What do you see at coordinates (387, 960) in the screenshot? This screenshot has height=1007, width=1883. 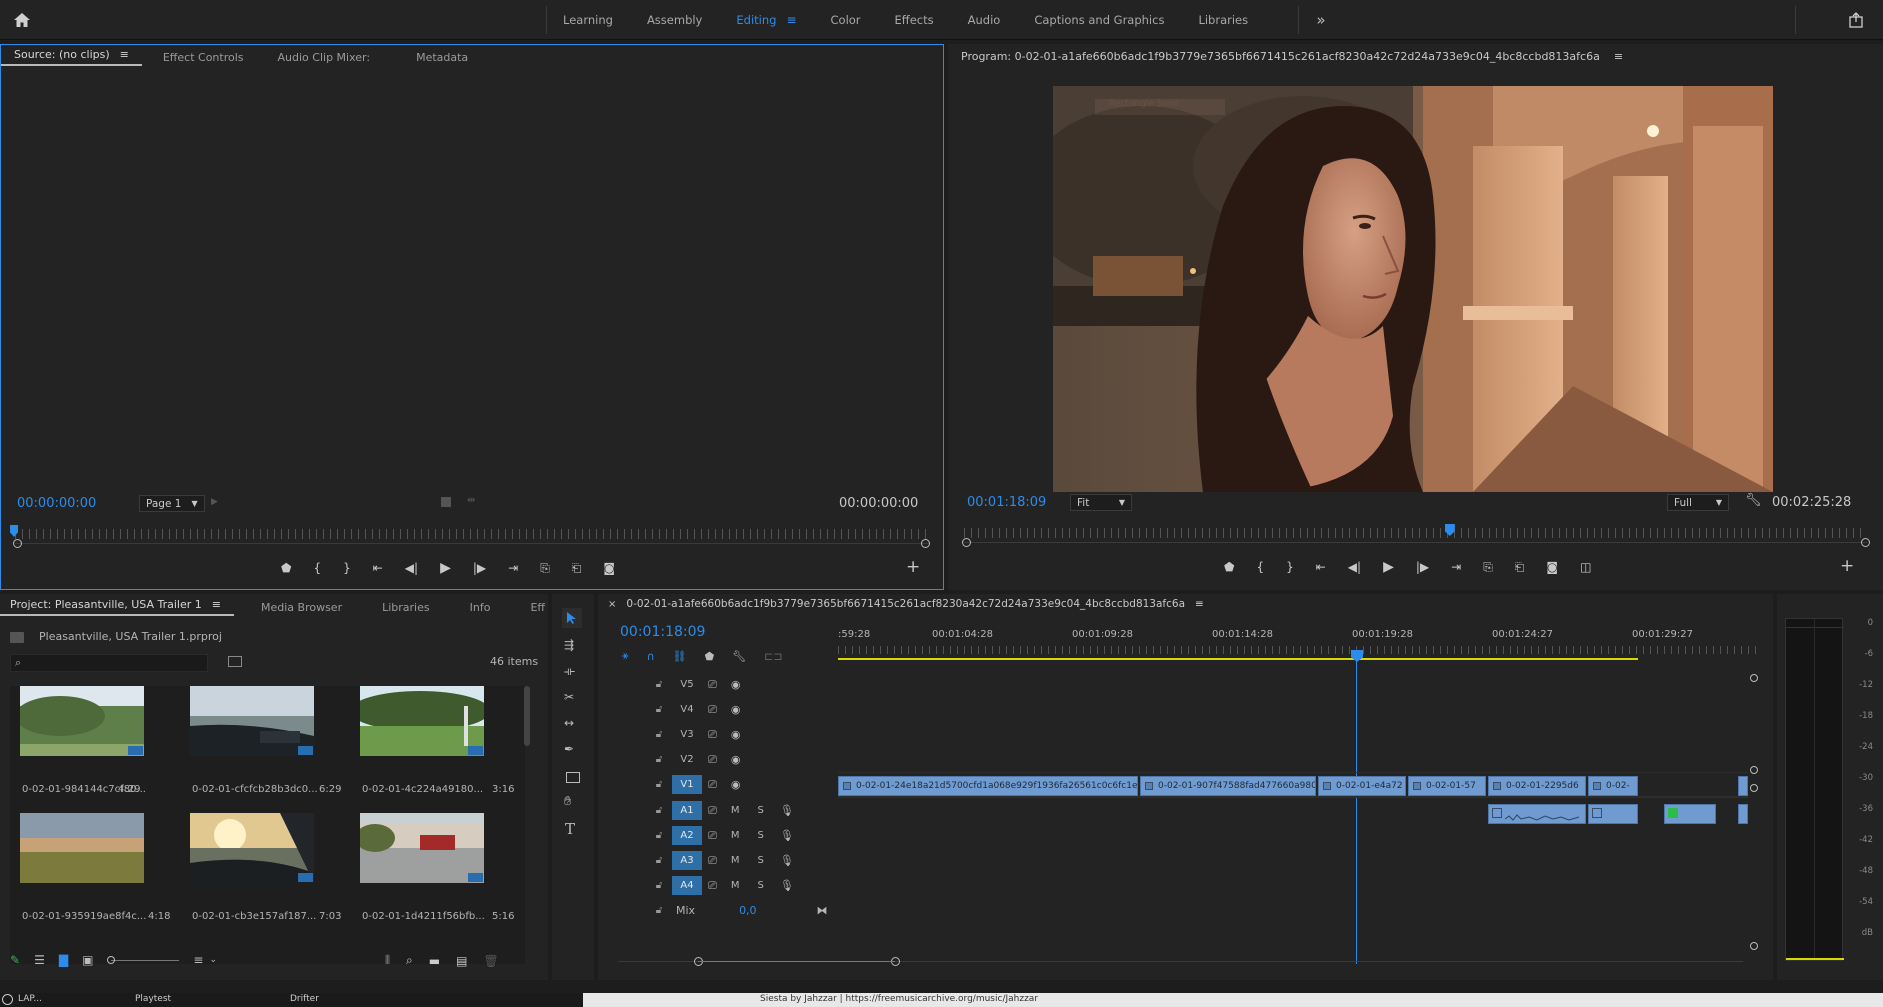 I see `automate-sequence-icon: ⫴` at bounding box center [387, 960].